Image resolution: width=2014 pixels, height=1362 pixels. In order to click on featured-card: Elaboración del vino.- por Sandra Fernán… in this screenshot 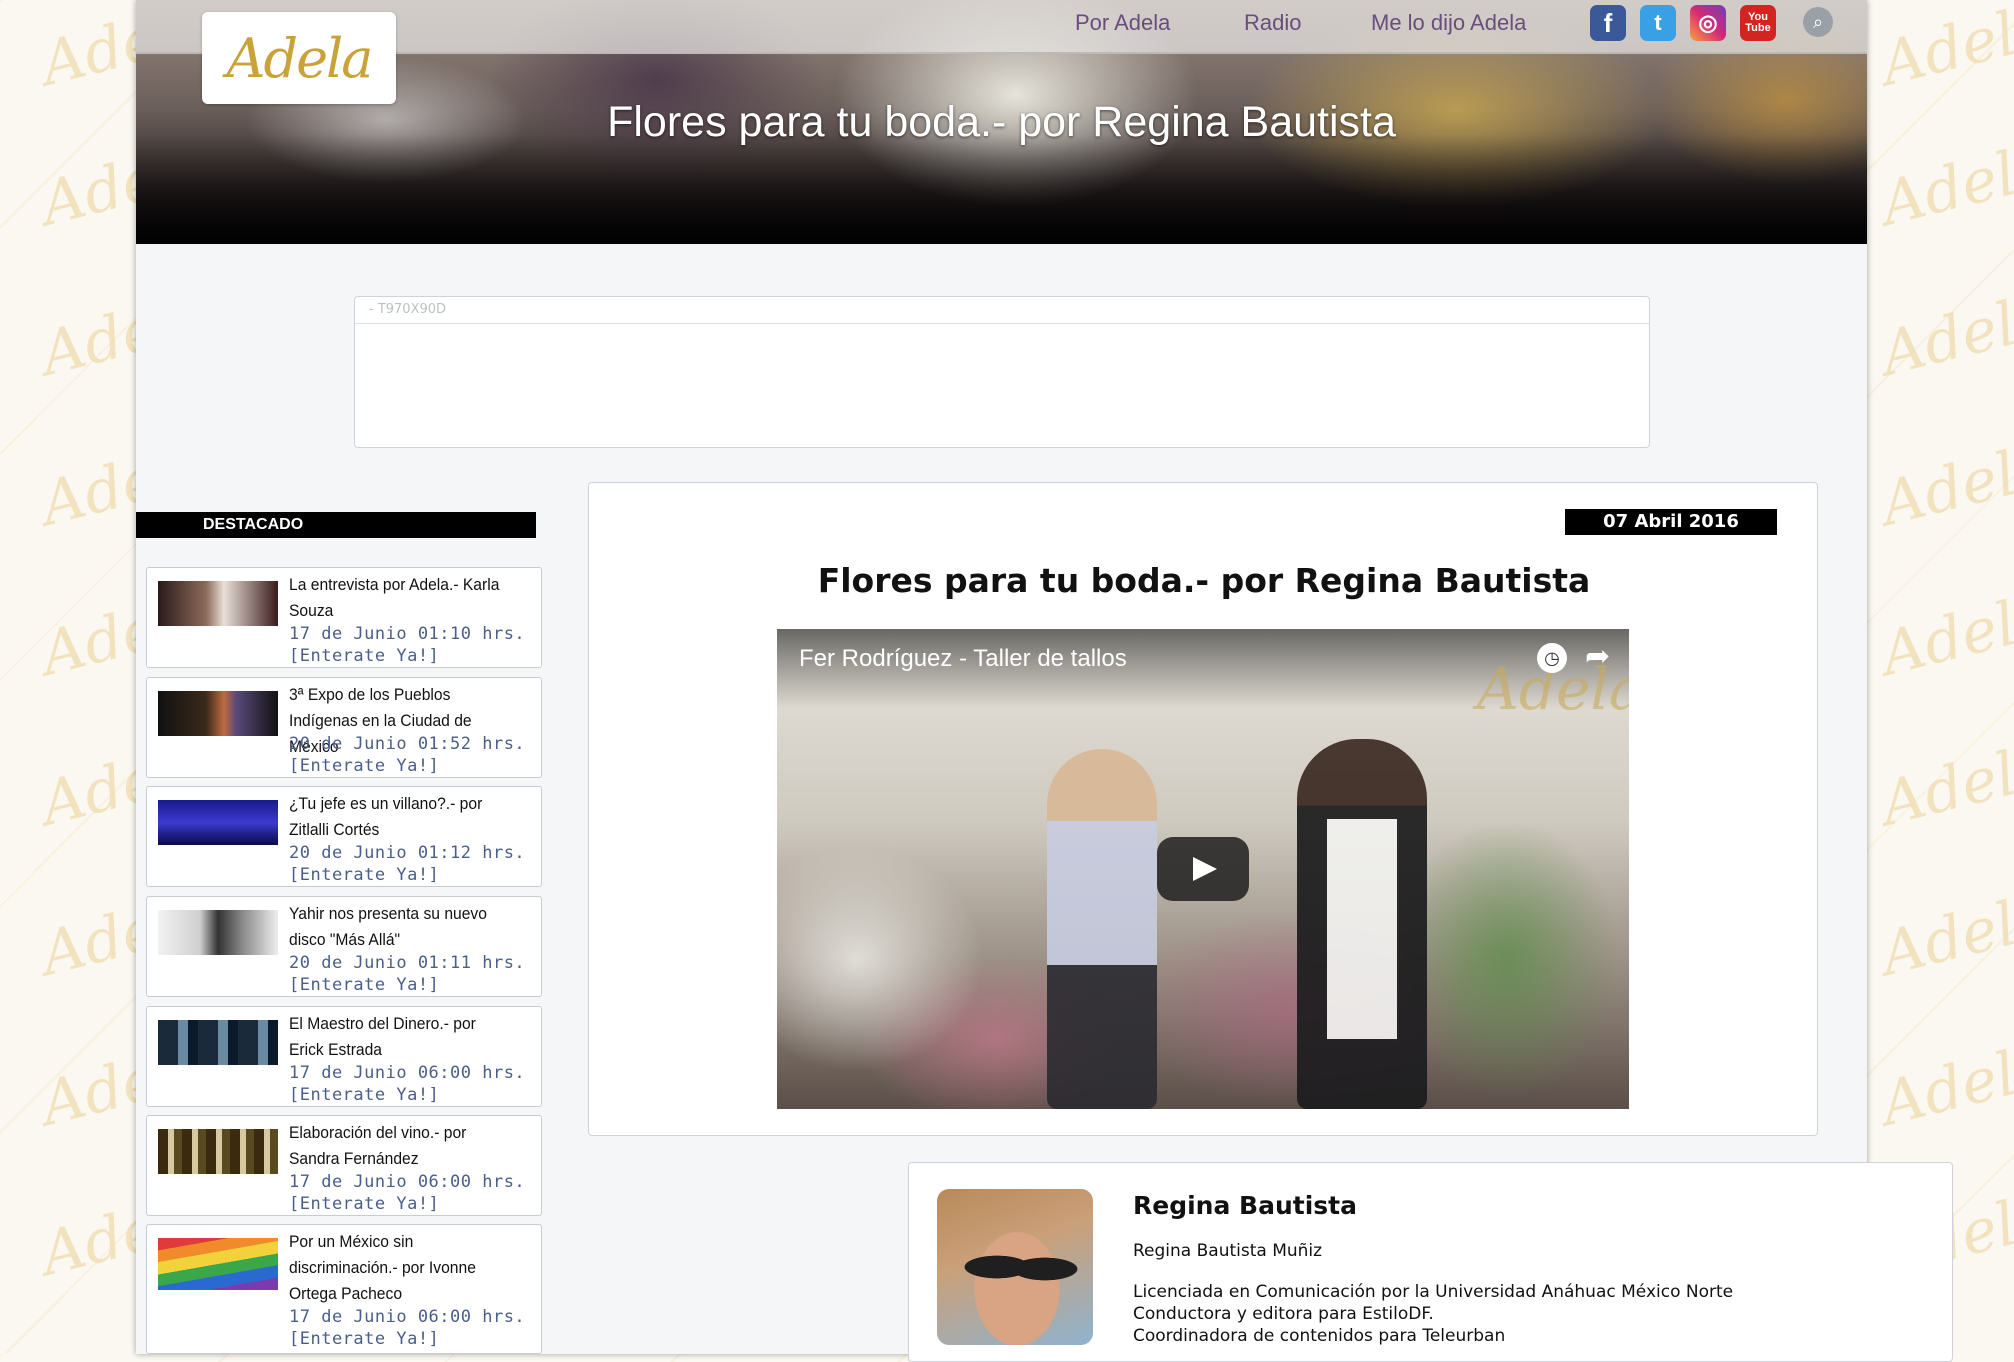, I will do `click(344, 1165)`.